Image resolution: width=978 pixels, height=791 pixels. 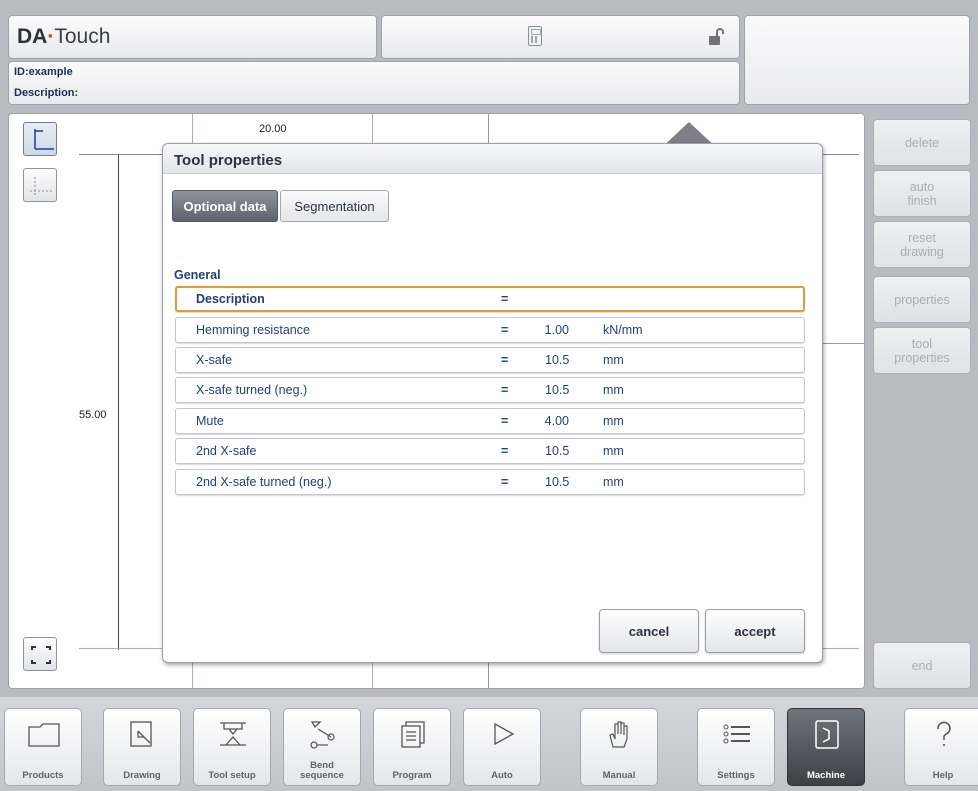 I want to click on dialog-title: Tool properties, so click(x=228, y=160).